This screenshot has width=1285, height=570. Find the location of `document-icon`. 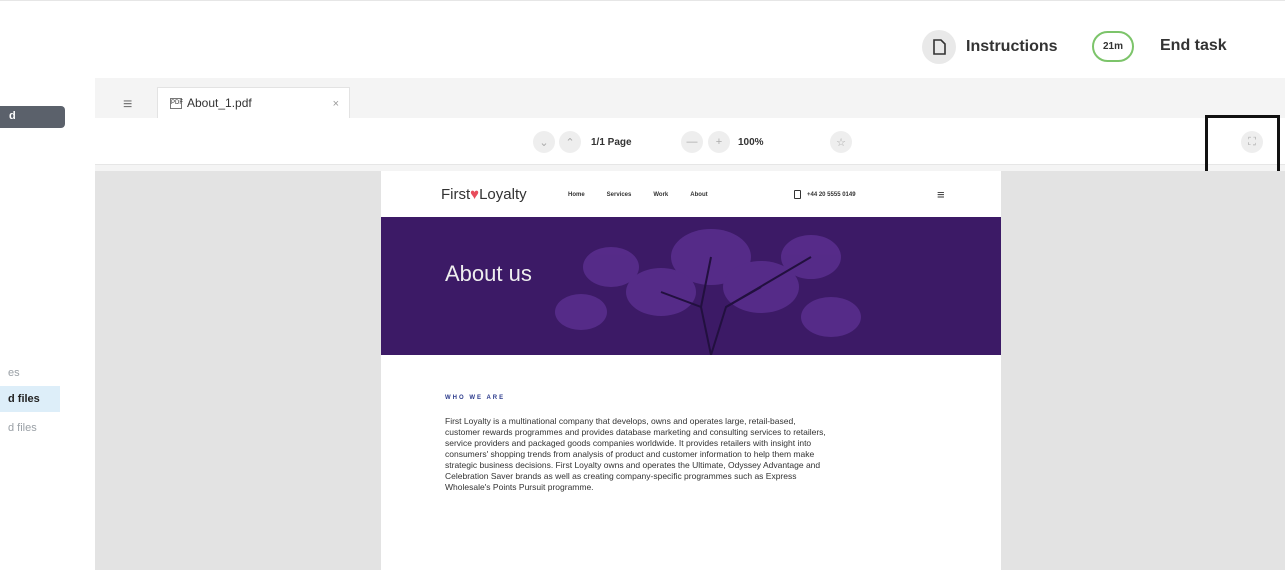

document-icon is located at coordinates (939, 47).